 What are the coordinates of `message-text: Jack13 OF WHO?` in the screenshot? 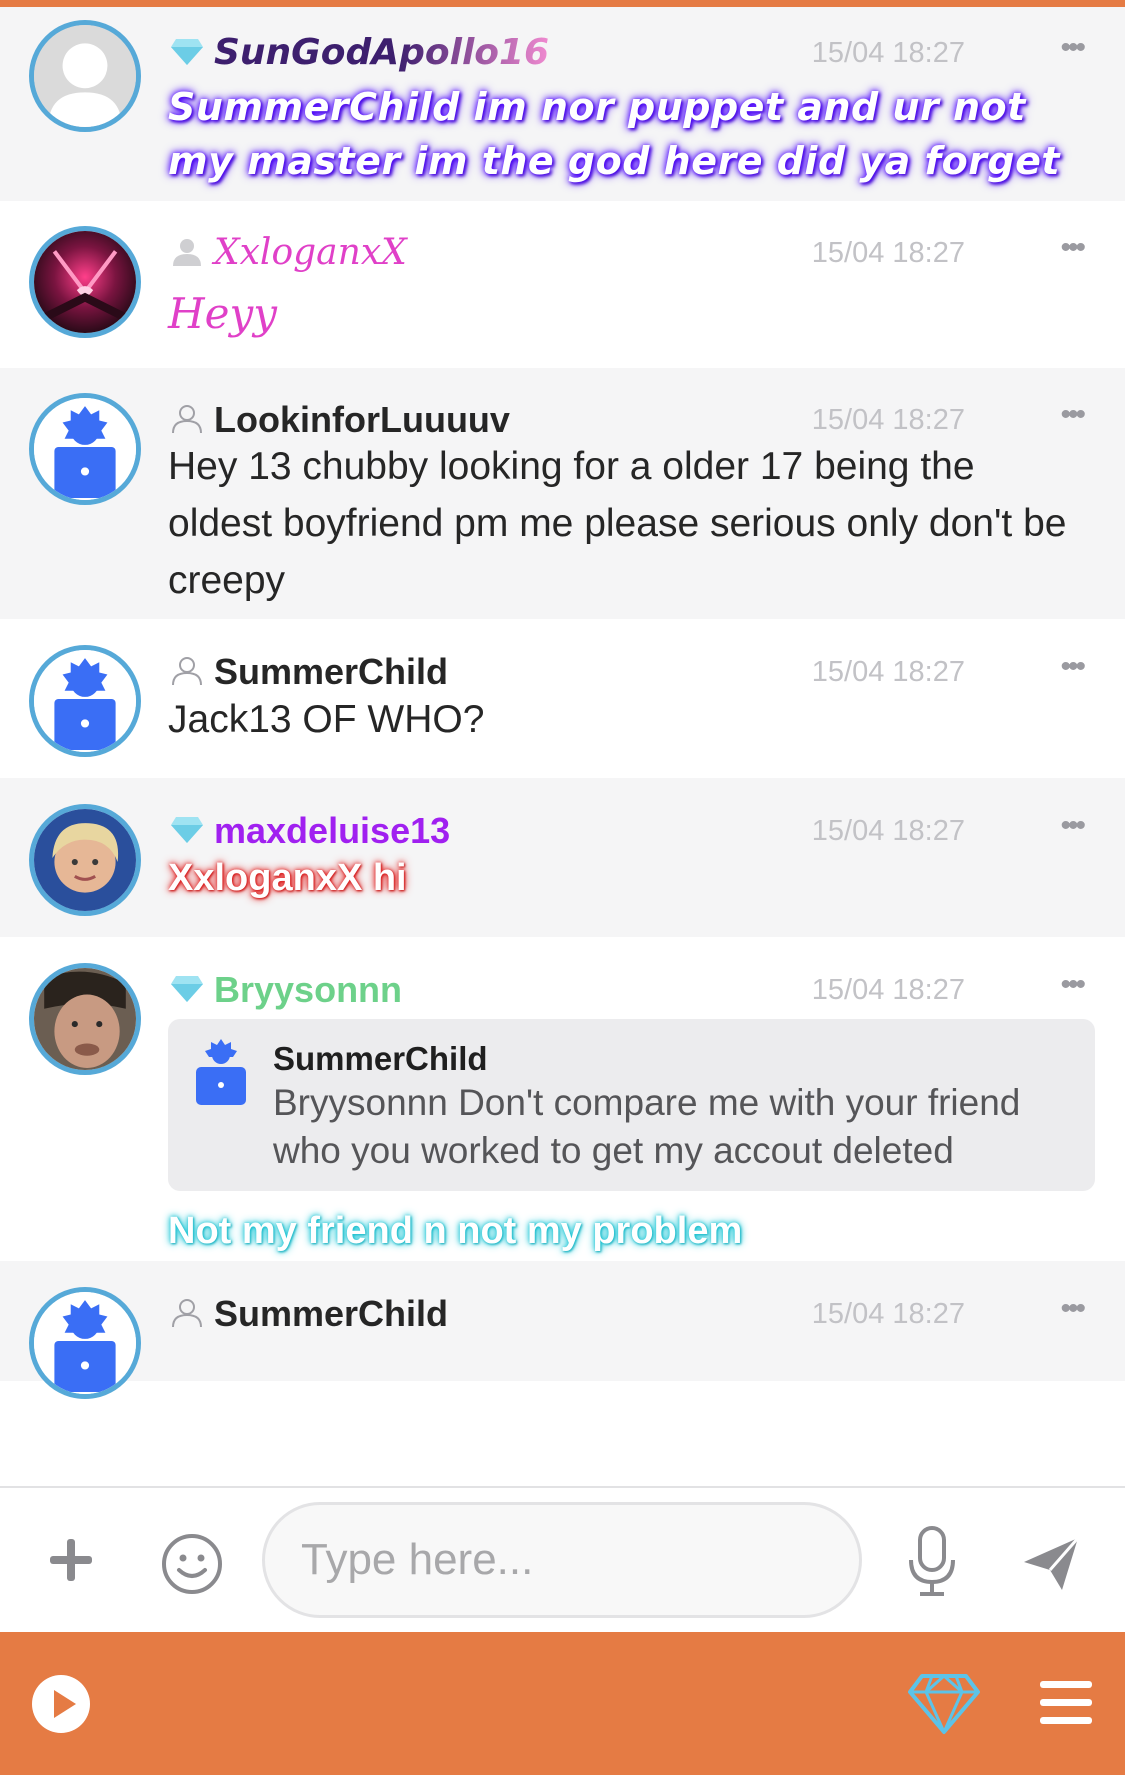 It's located at (326, 719).